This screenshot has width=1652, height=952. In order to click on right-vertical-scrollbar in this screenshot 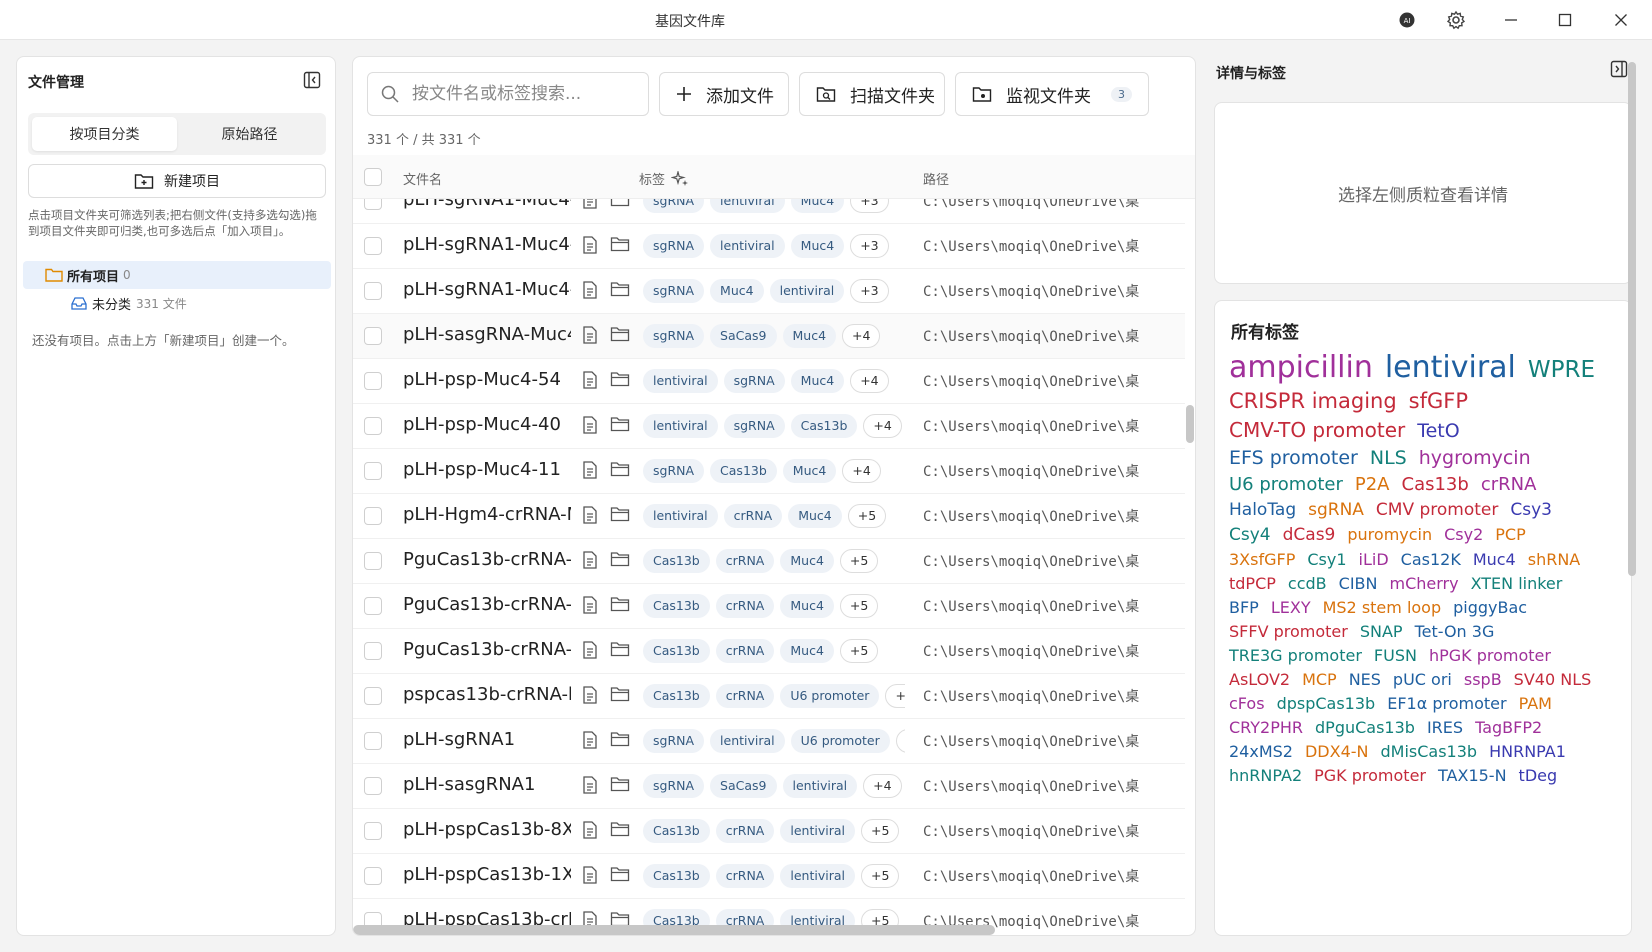, I will do `click(1632, 319)`.